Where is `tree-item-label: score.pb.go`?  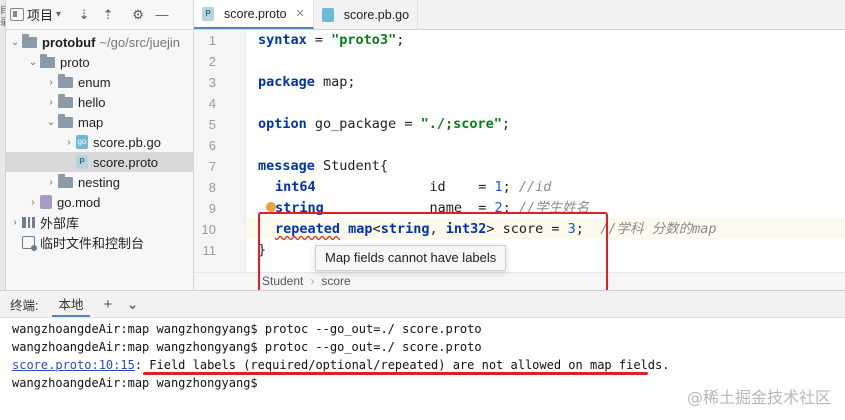
tree-item-label: score.pb.go is located at coordinates (127, 142).